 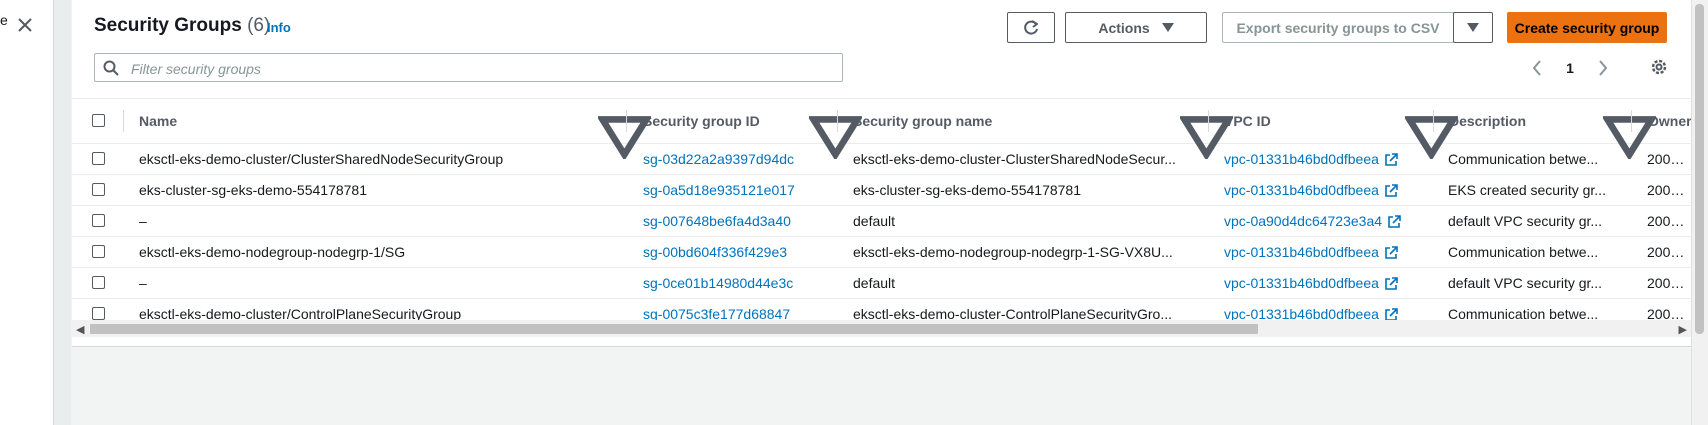 I want to click on export-dropdown-button, so click(x=1473, y=27).